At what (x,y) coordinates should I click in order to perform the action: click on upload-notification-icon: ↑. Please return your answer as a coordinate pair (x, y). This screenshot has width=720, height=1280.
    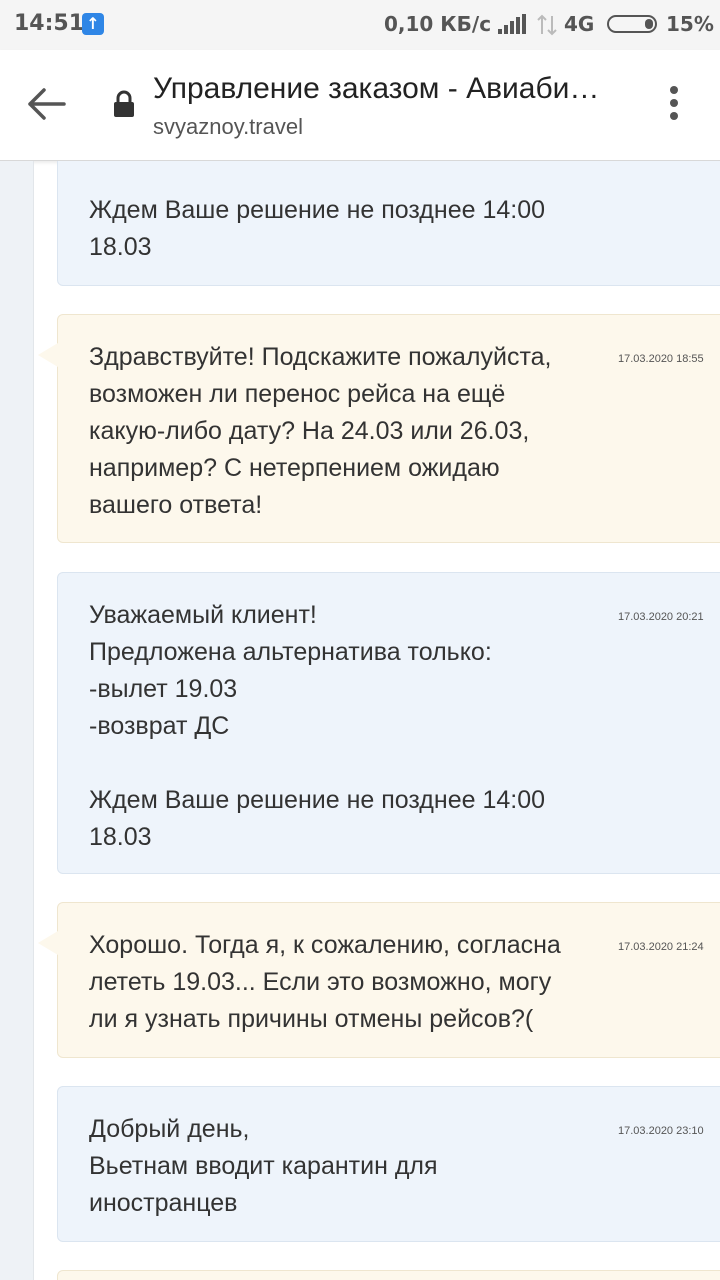
    Looking at the image, I should click on (93, 24).